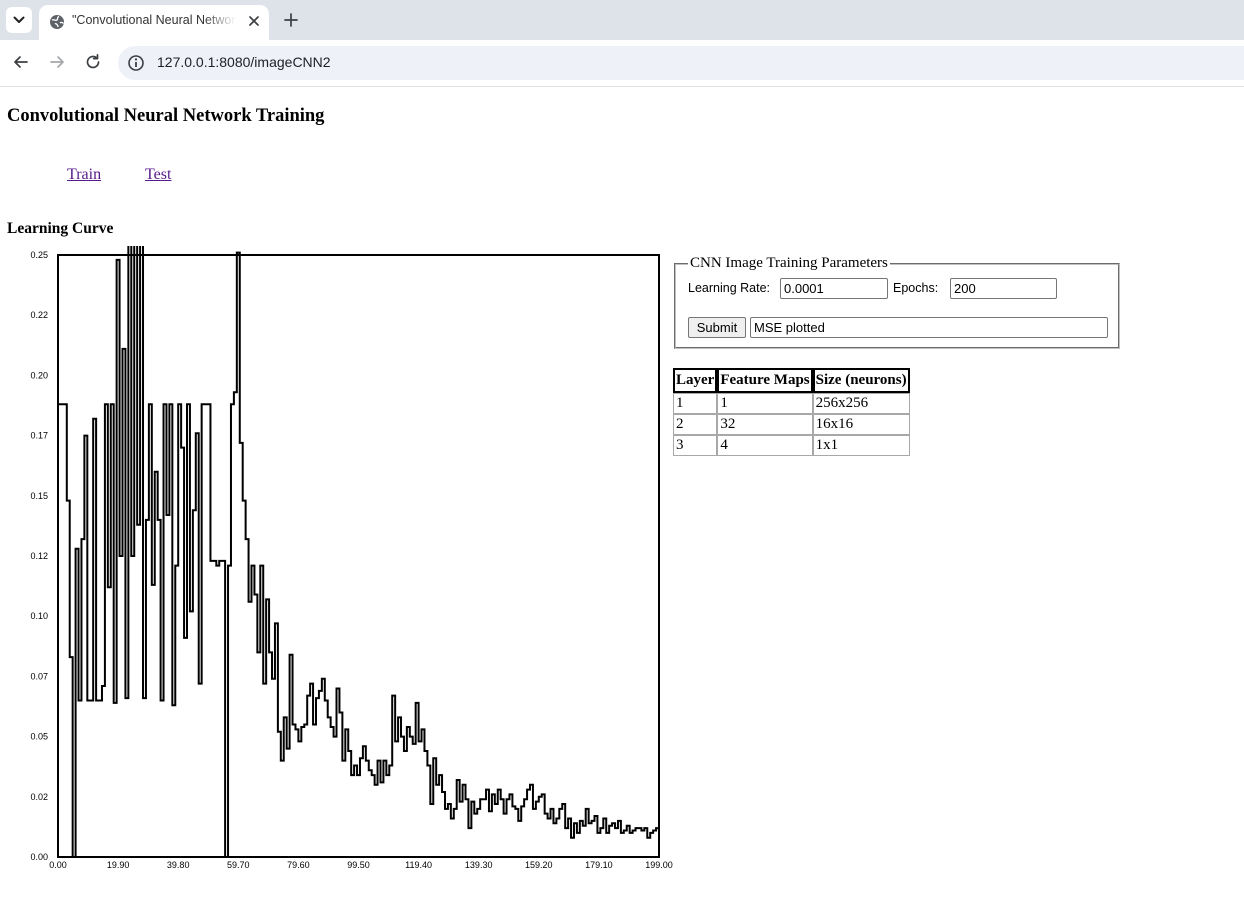  I want to click on y-tick-label: 0.02, so click(39, 797).